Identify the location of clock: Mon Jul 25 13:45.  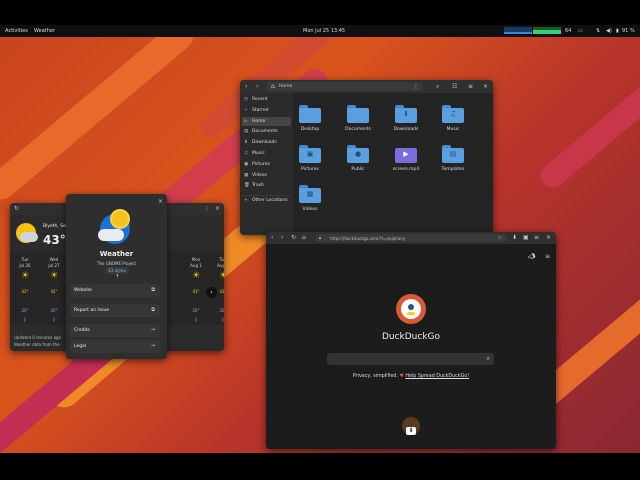
(324, 31).